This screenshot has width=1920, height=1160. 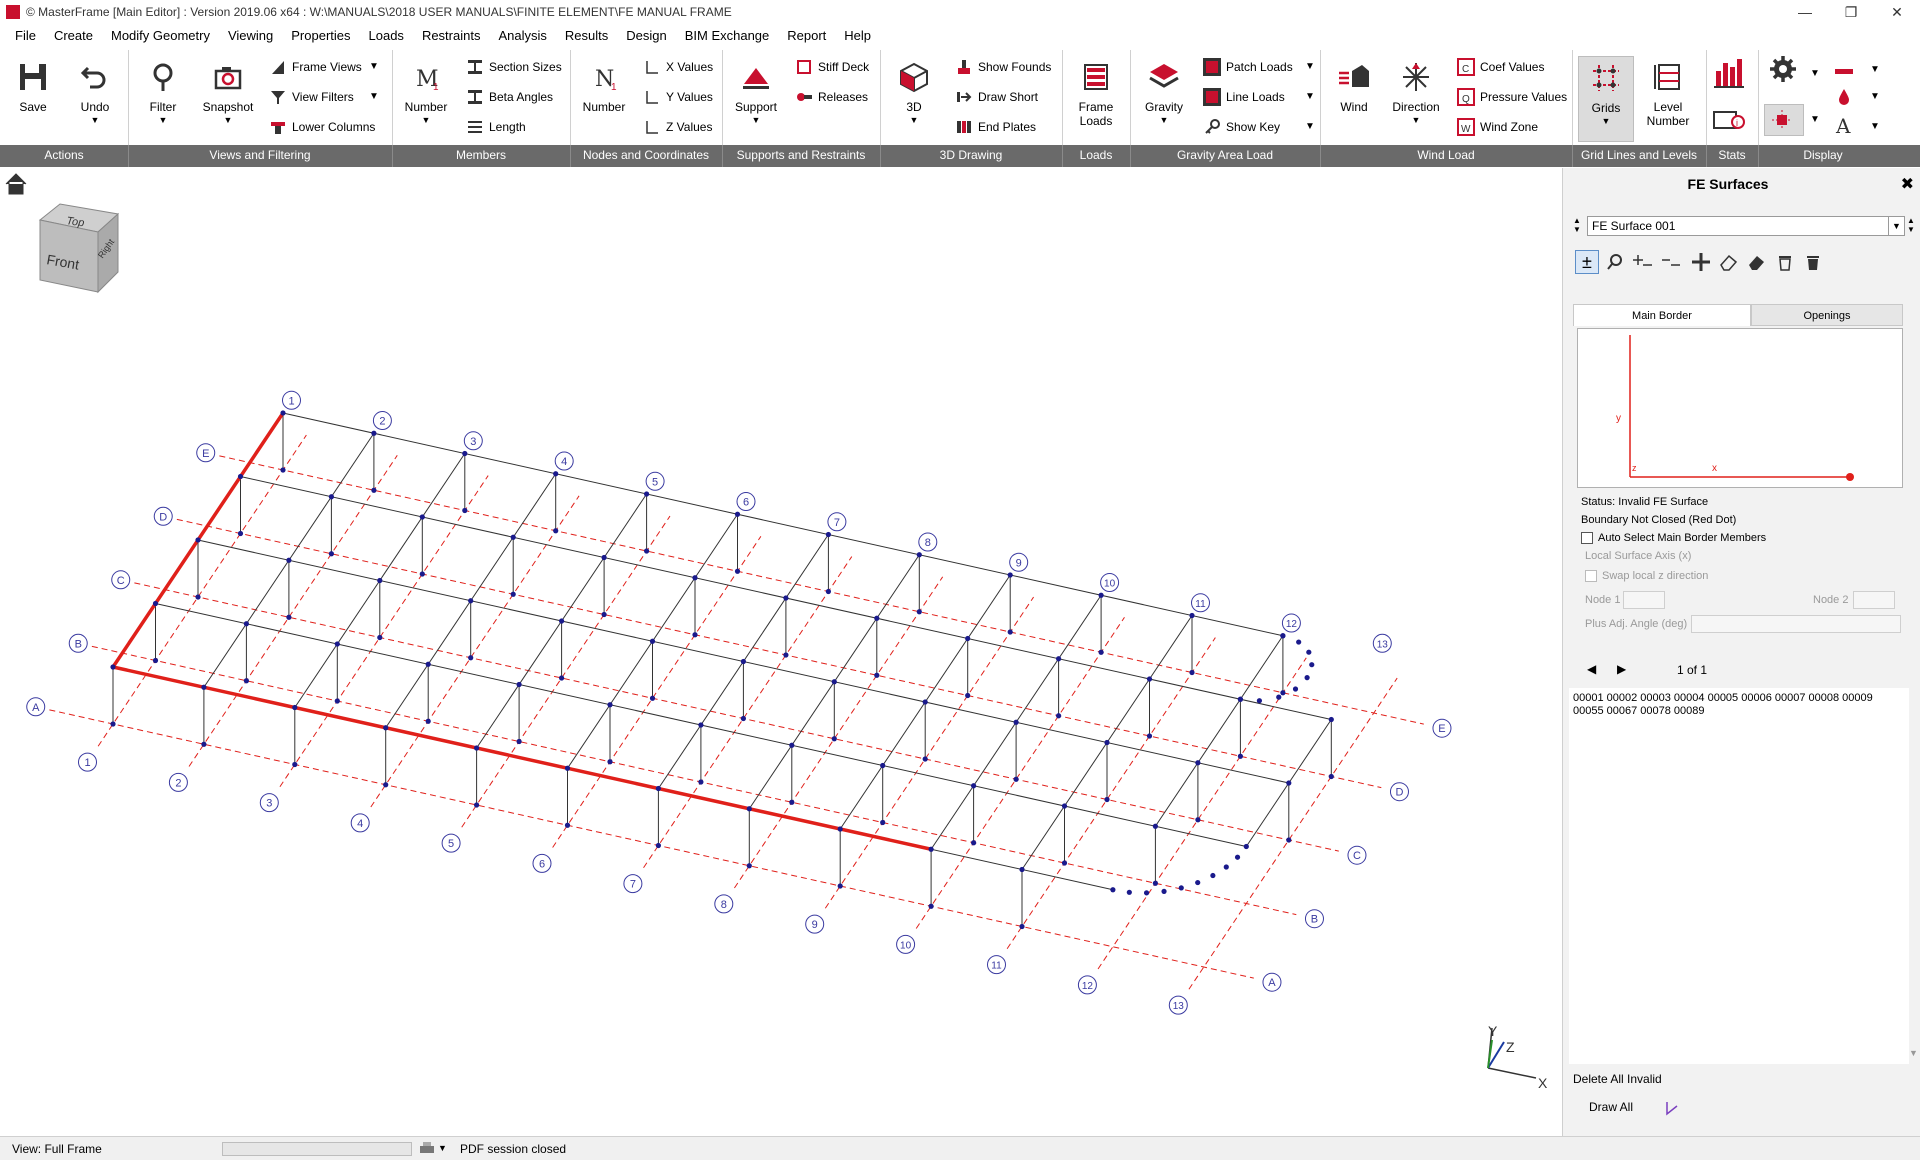 What do you see at coordinates (1164, 120) in the screenshot?
I see `gravity-dropdown-icon: ▼` at bounding box center [1164, 120].